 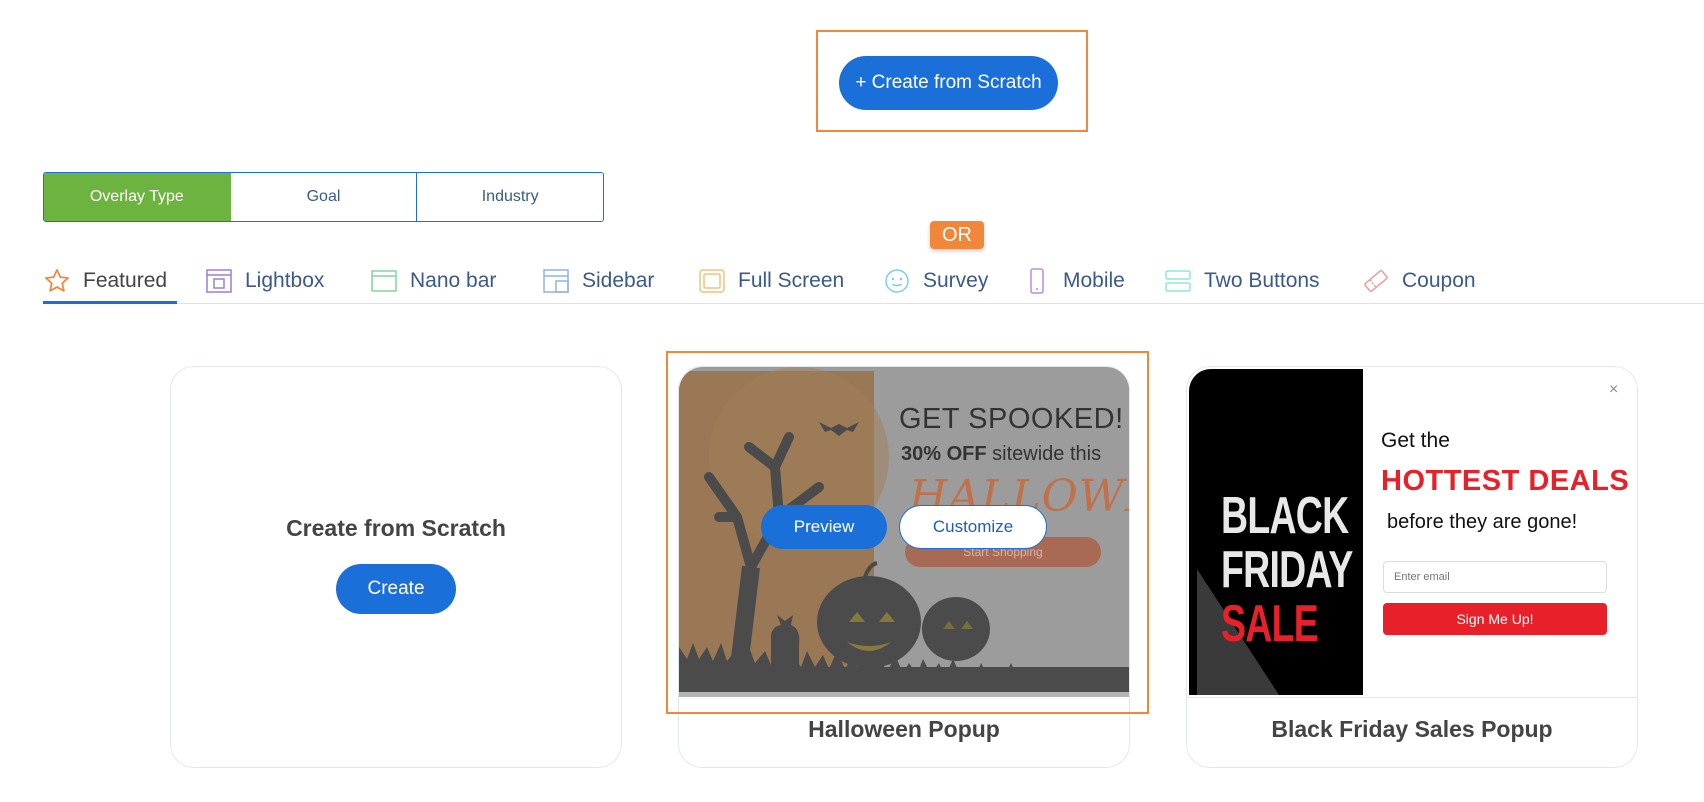 What do you see at coordinates (897, 281) in the screenshot?
I see `survey-icon` at bounding box center [897, 281].